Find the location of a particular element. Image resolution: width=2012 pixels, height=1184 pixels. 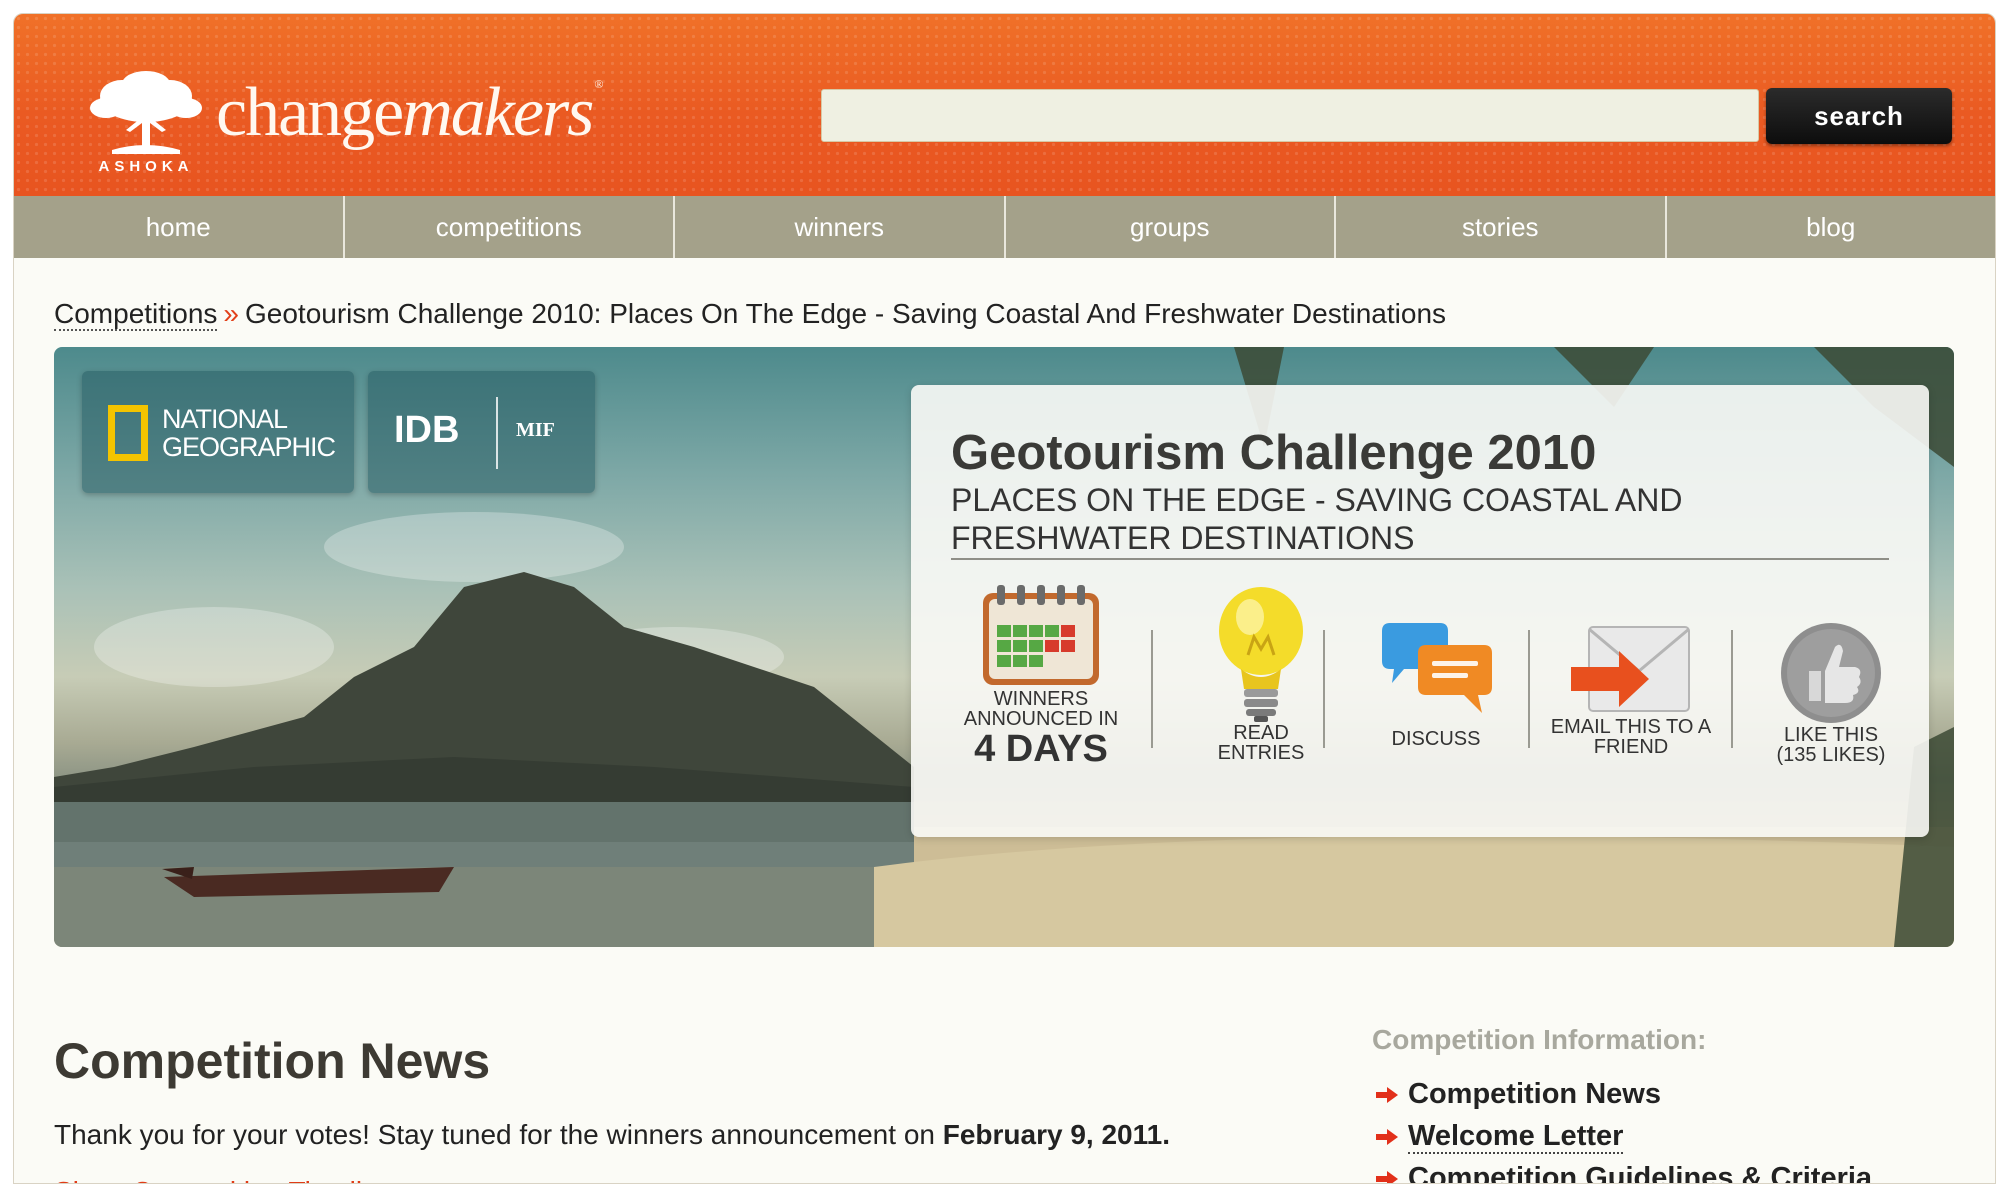

national-geographic-logo: NATIONAL GEOGRAPHIC is located at coordinates (218, 432).